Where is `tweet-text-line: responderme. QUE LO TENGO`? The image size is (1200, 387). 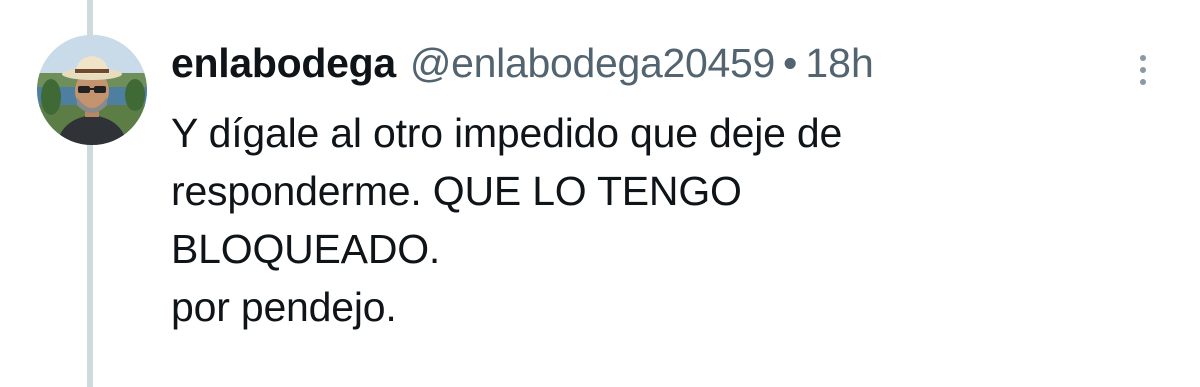 tweet-text-line: responderme. QUE LO TENGO is located at coordinates (456, 191).